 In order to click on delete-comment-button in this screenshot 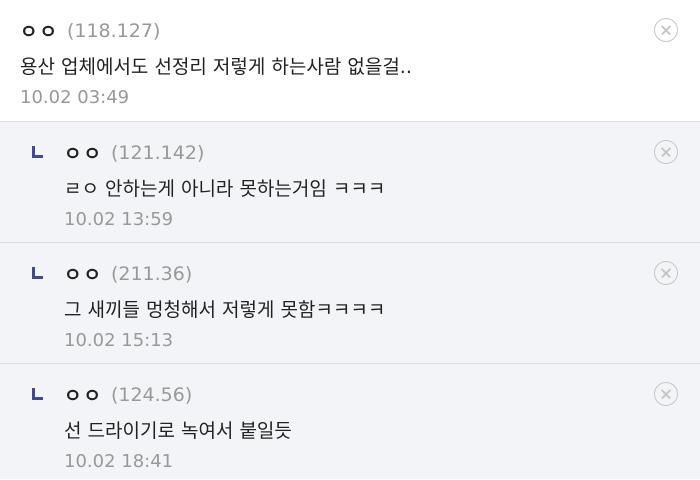, I will do `click(666, 30)`.